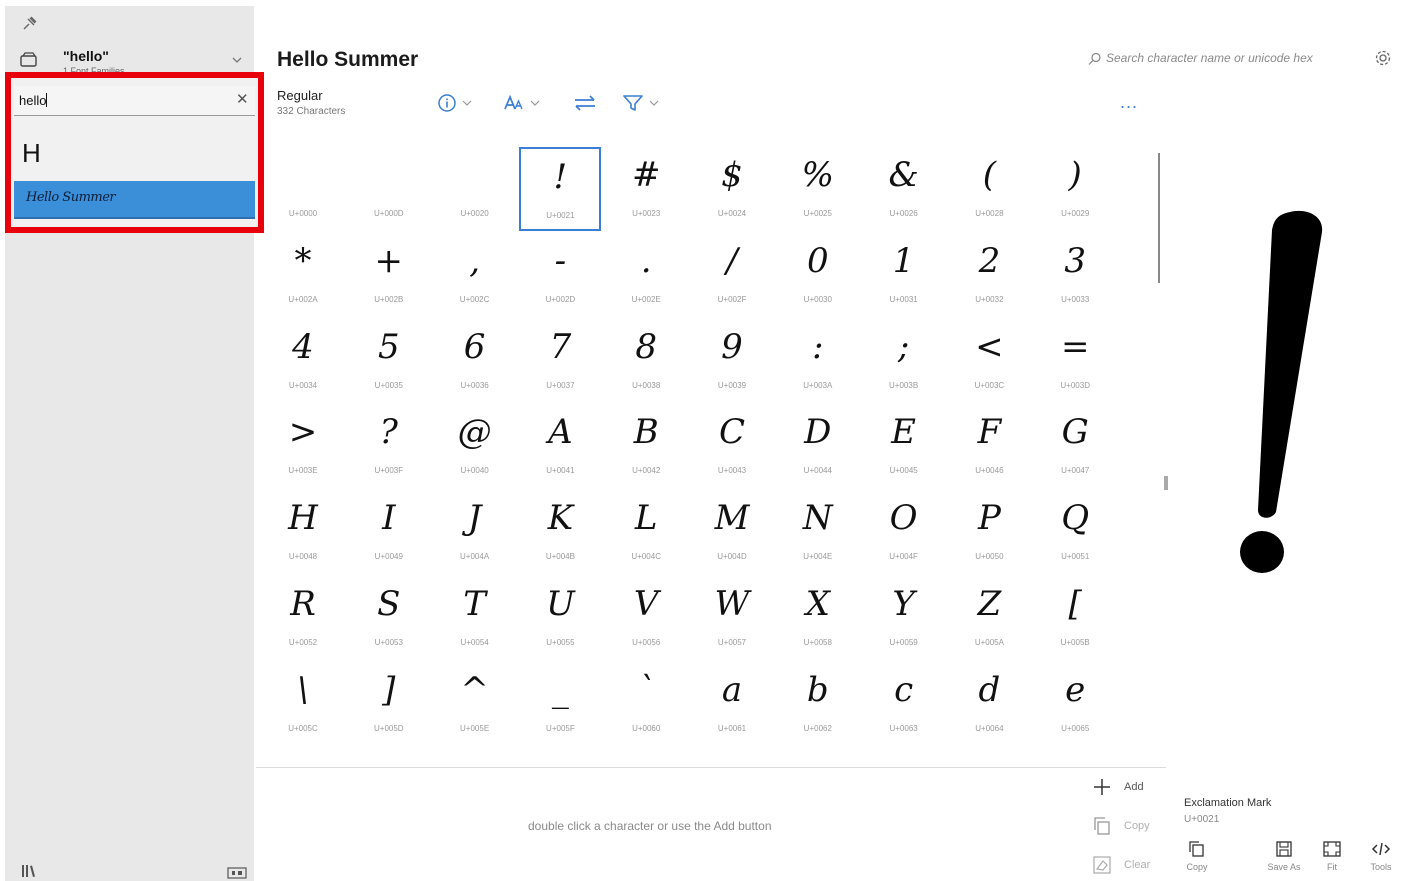 The image size is (1408, 881). I want to click on character-cell: [U+005B, so click(1075, 618).